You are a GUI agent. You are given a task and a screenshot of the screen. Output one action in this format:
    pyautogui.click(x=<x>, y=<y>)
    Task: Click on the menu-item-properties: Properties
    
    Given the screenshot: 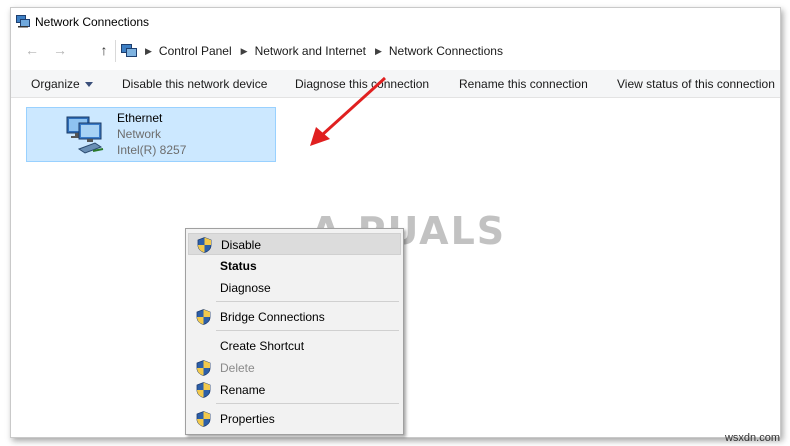 What is the action you would take?
    pyautogui.click(x=294, y=419)
    